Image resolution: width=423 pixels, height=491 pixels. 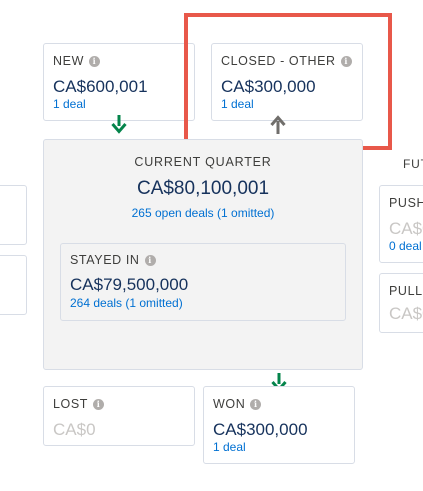 I want to click on new-card: NEW i CA$600,001 1 deal, so click(x=119, y=82).